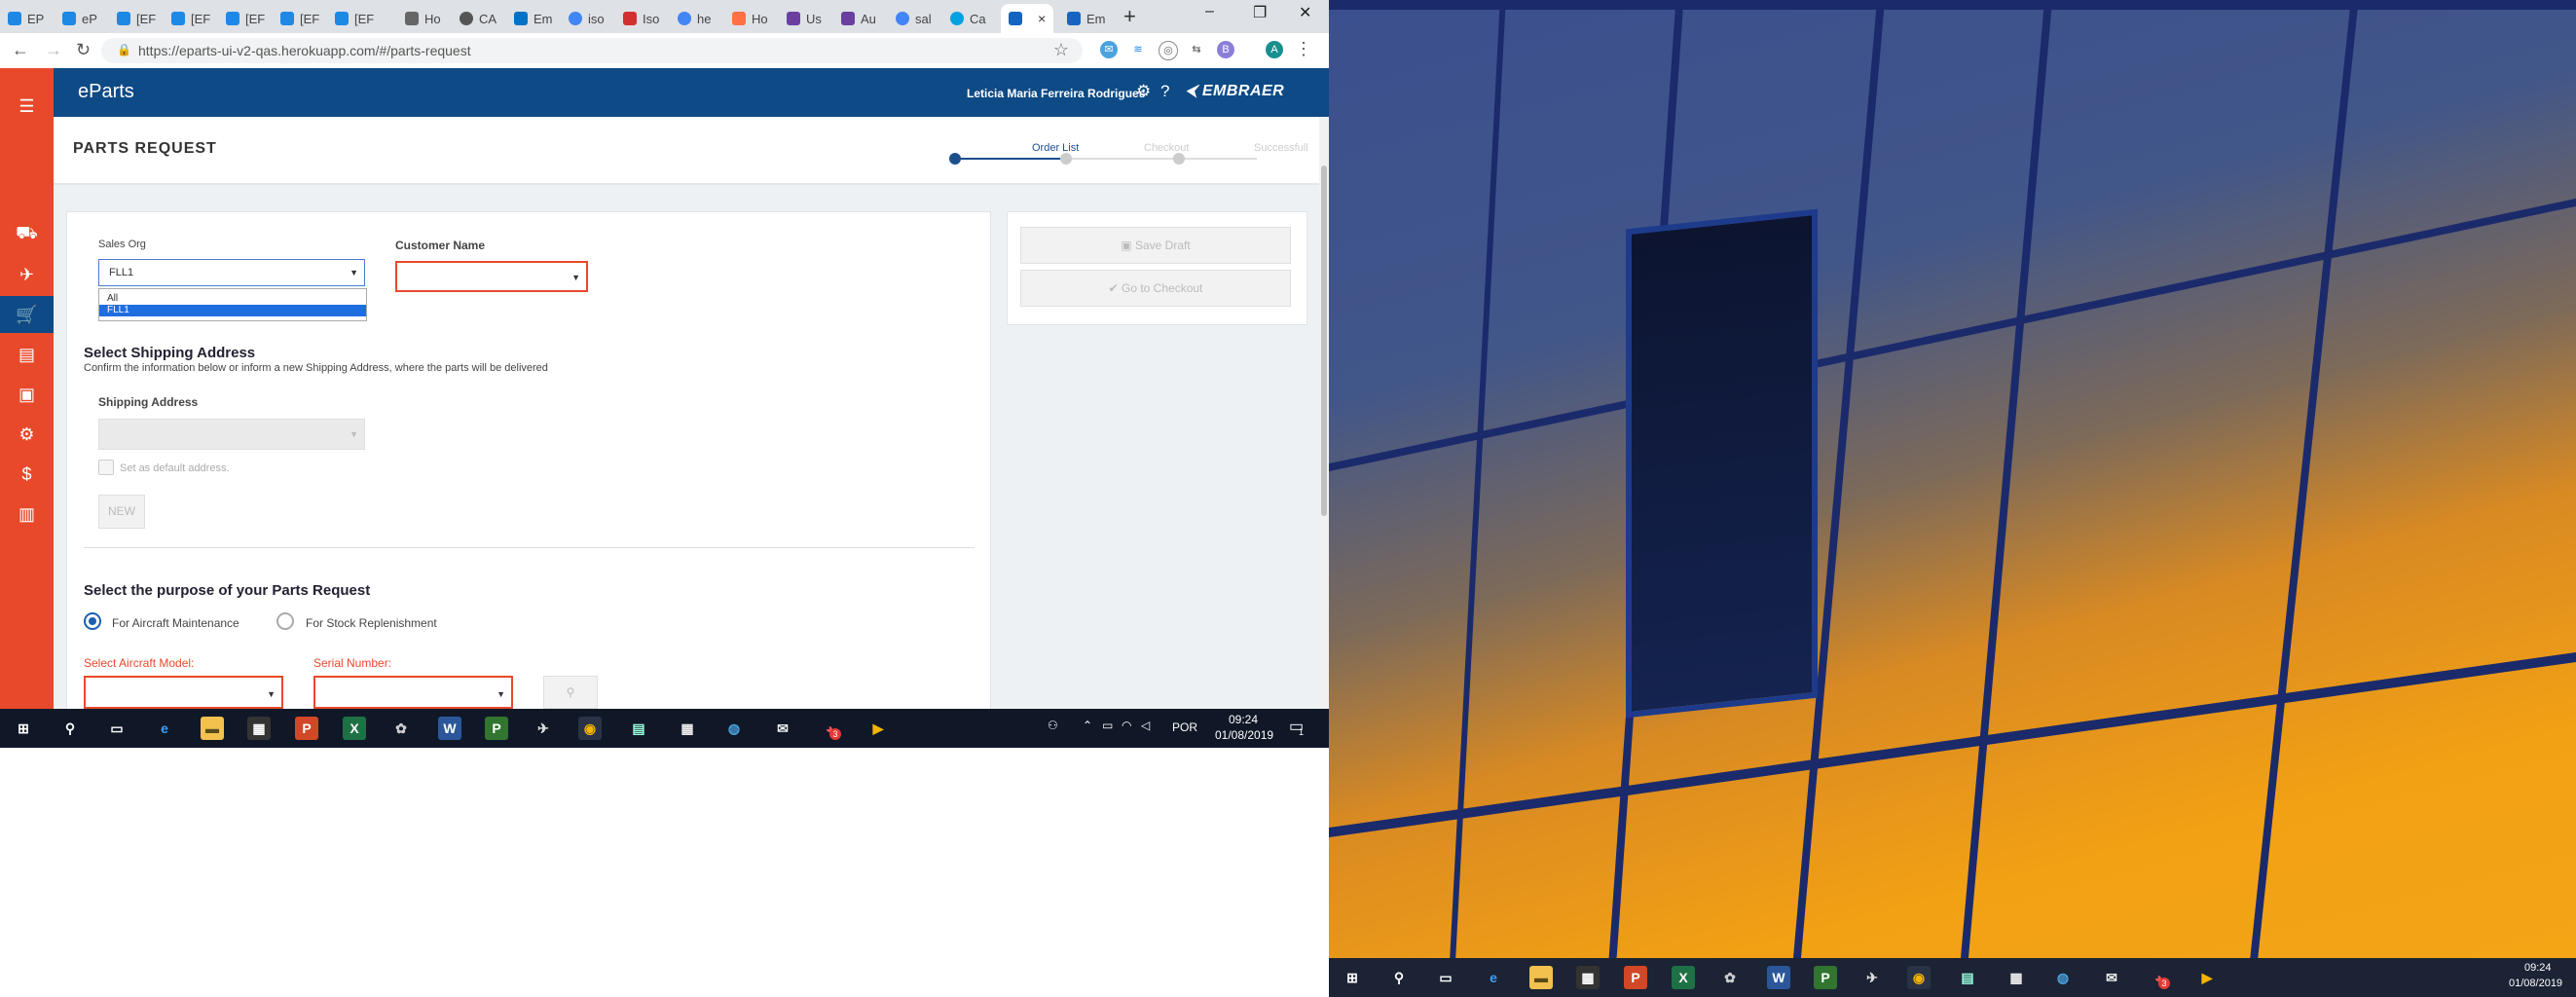 Image resolution: width=2576 pixels, height=997 pixels. Describe the element at coordinates (121, 512) in the screenshot. I see `new-address-button: NEW` at that location.